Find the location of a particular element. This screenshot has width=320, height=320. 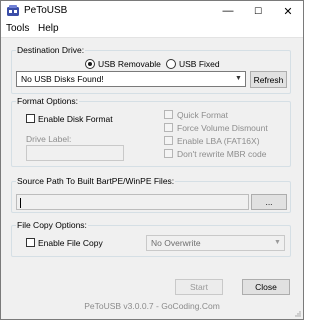

usb-fixed-radio is located at coordinates (171, 64).